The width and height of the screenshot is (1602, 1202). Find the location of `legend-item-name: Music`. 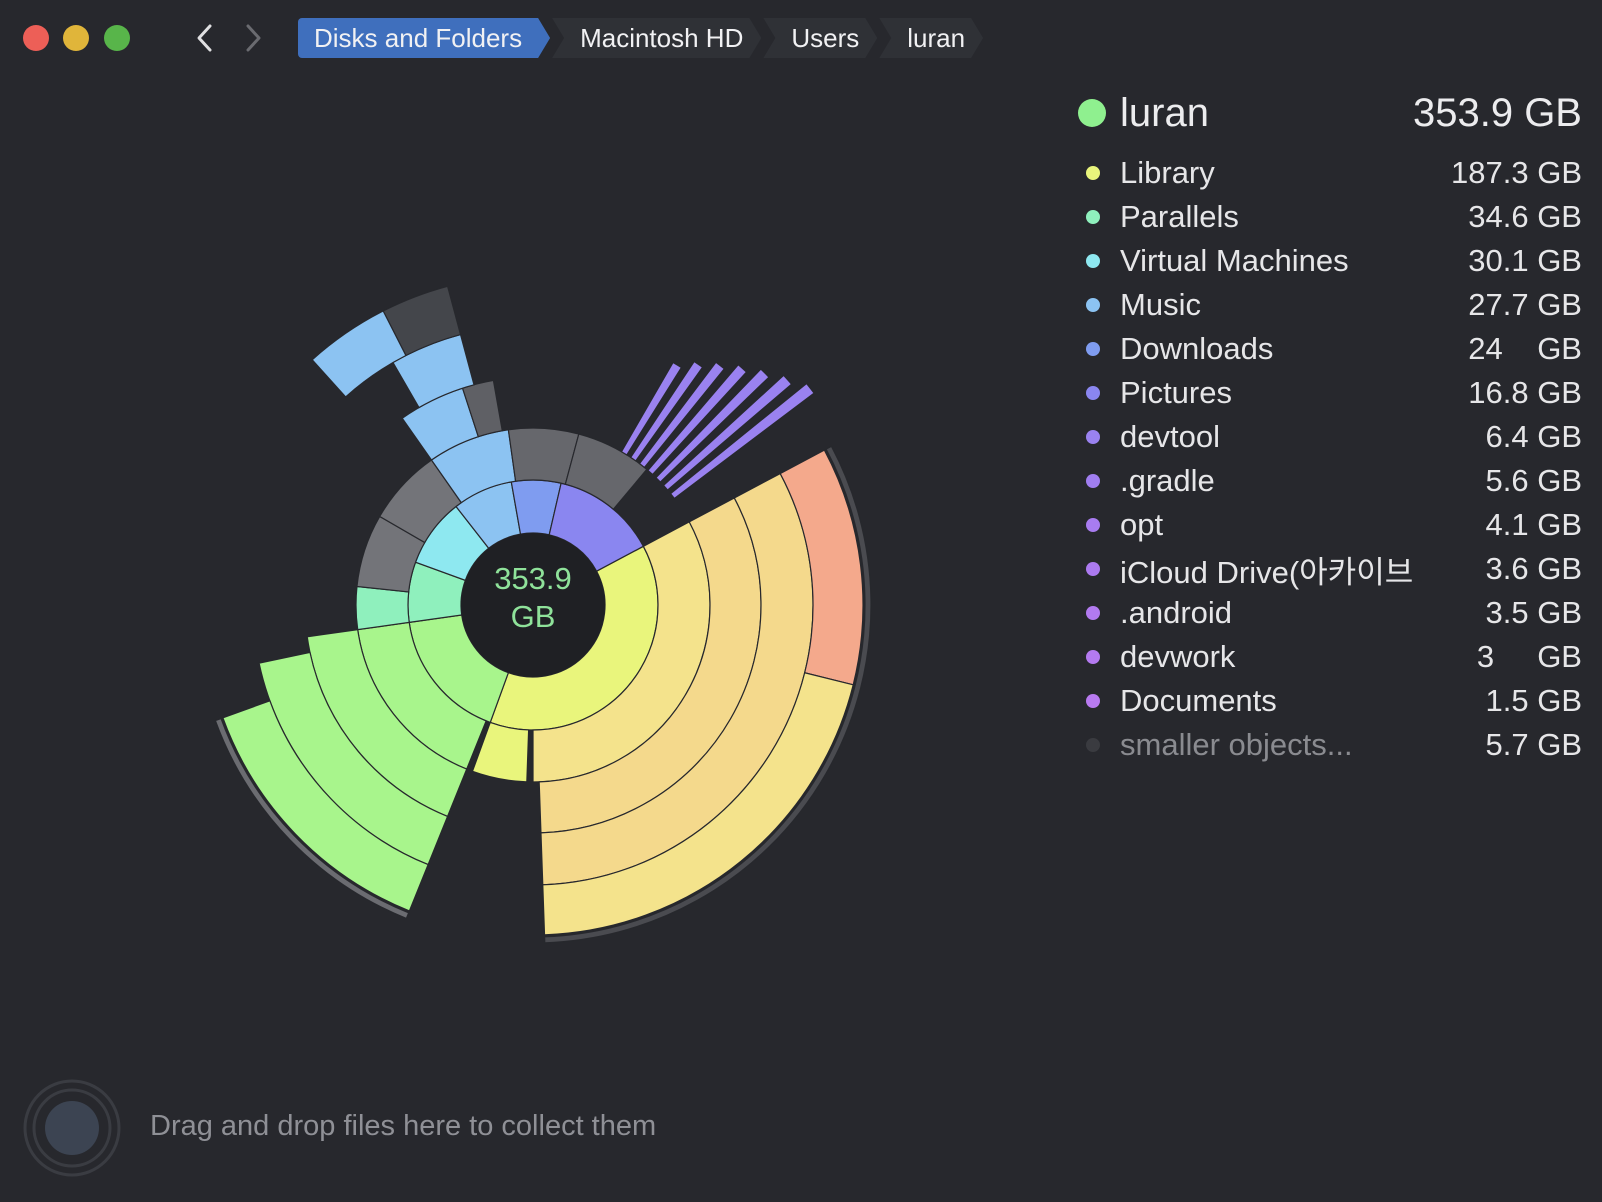

legend-item-name: Music is located at coordinates (1160, 304).